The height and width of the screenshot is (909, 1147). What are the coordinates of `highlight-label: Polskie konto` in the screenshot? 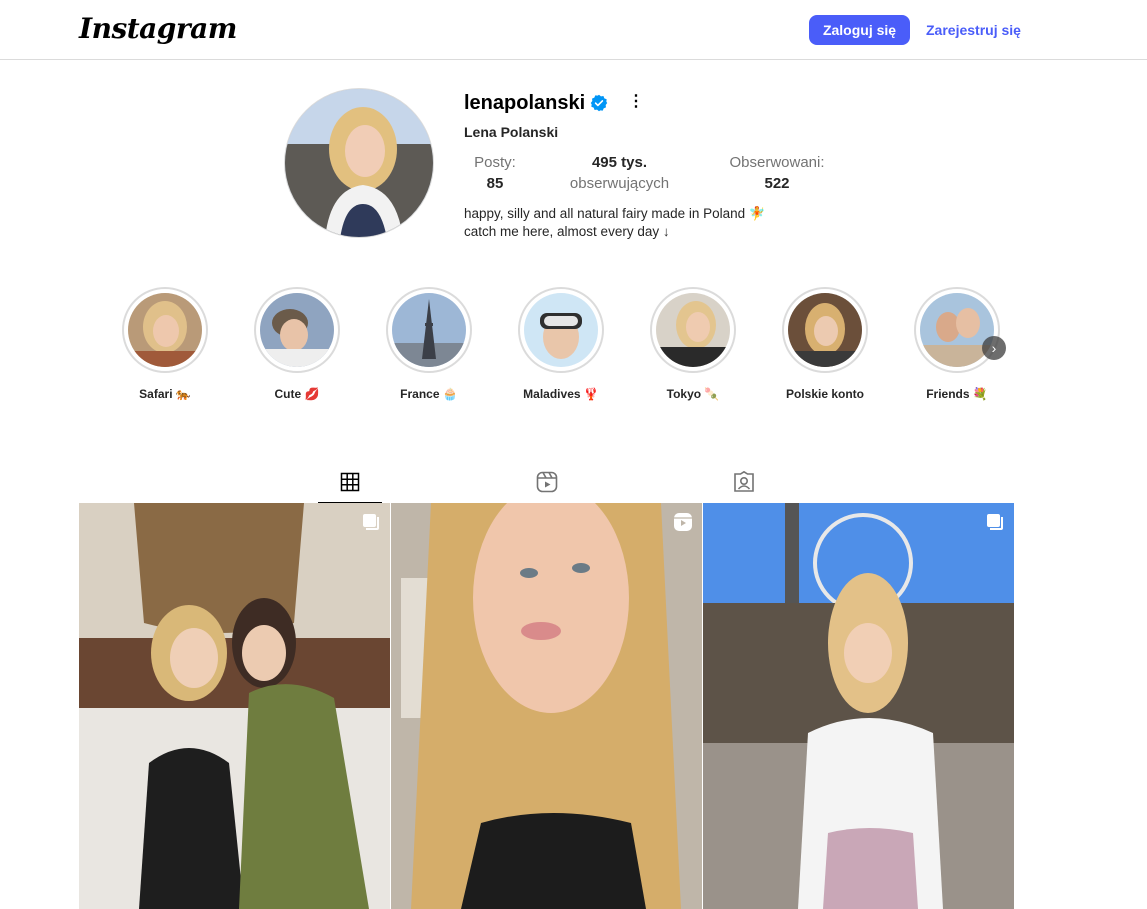 It's located at (825, 394).